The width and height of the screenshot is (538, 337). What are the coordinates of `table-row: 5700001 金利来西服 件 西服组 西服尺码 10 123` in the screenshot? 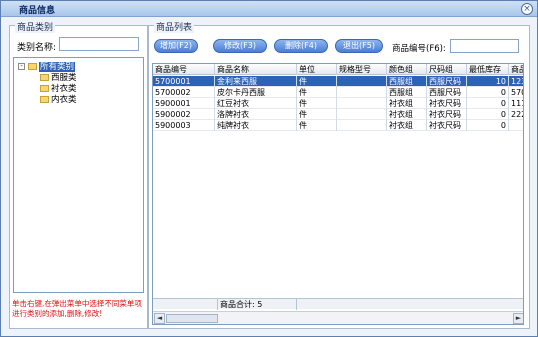 It's located at (338, 81).